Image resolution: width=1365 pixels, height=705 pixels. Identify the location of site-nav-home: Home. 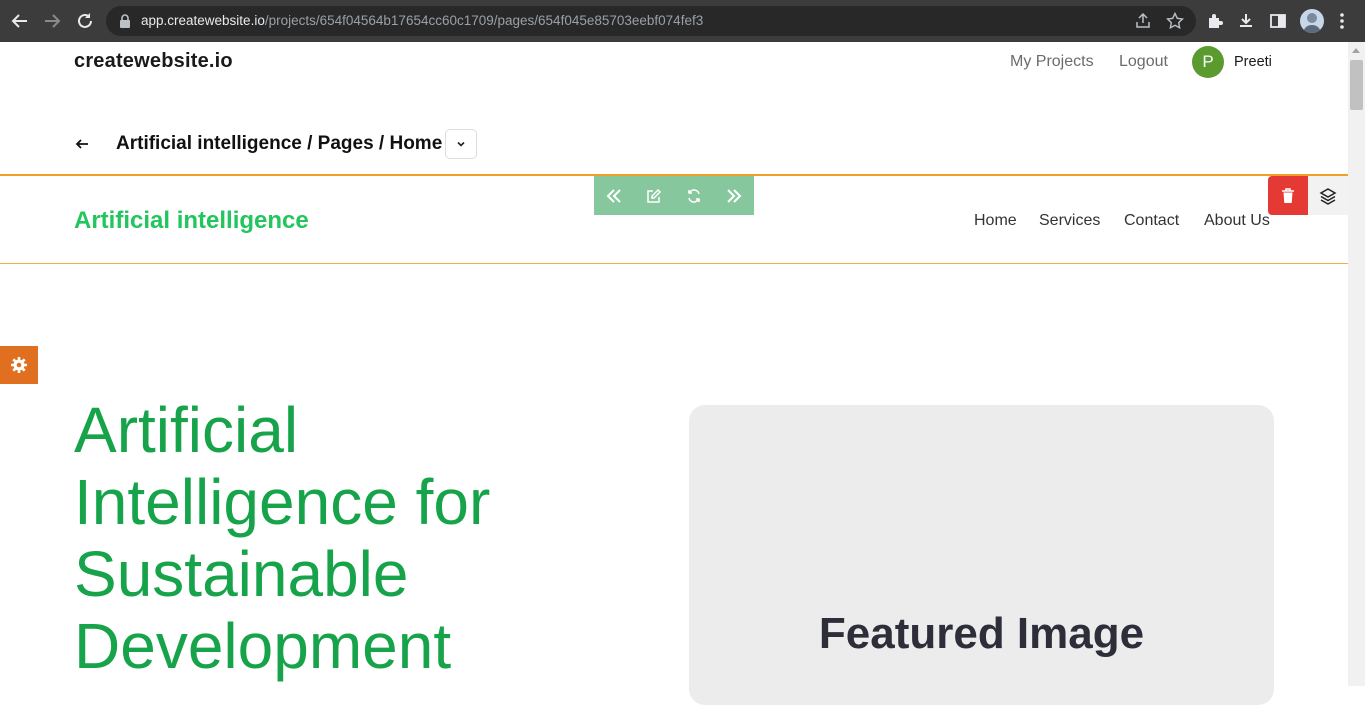
(995, 221).